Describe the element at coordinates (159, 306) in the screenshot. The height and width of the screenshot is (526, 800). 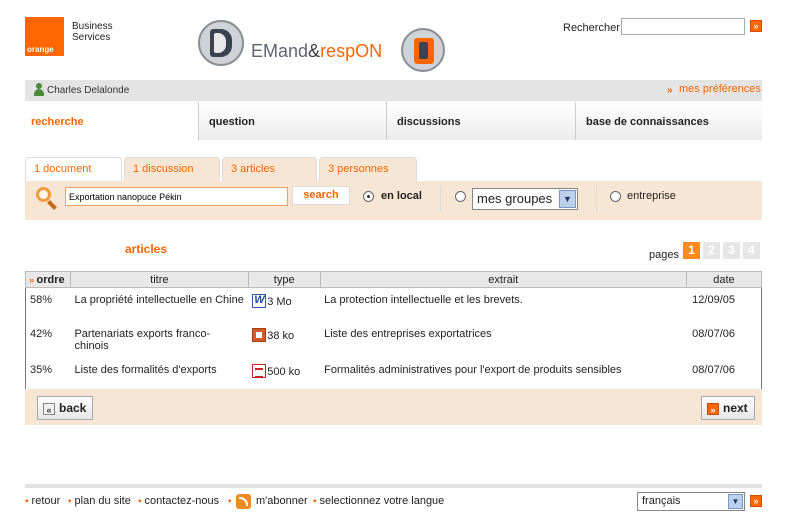
I see `row-title-link: La propriété intellectuelle en Chine` at that location.